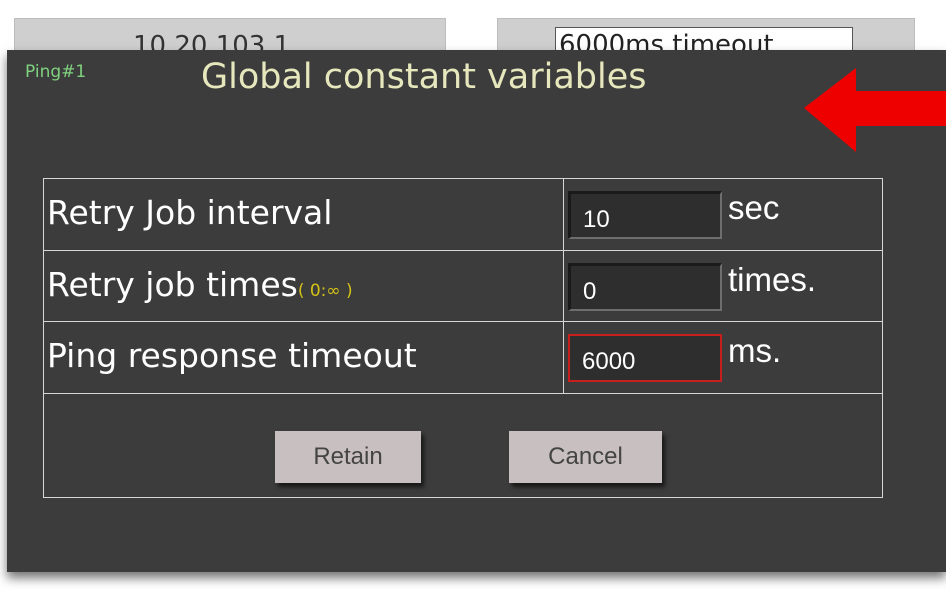 This screenshot has width=946, height=589. I want to click on dialog-title: Global constant variables, so click(424, 77).